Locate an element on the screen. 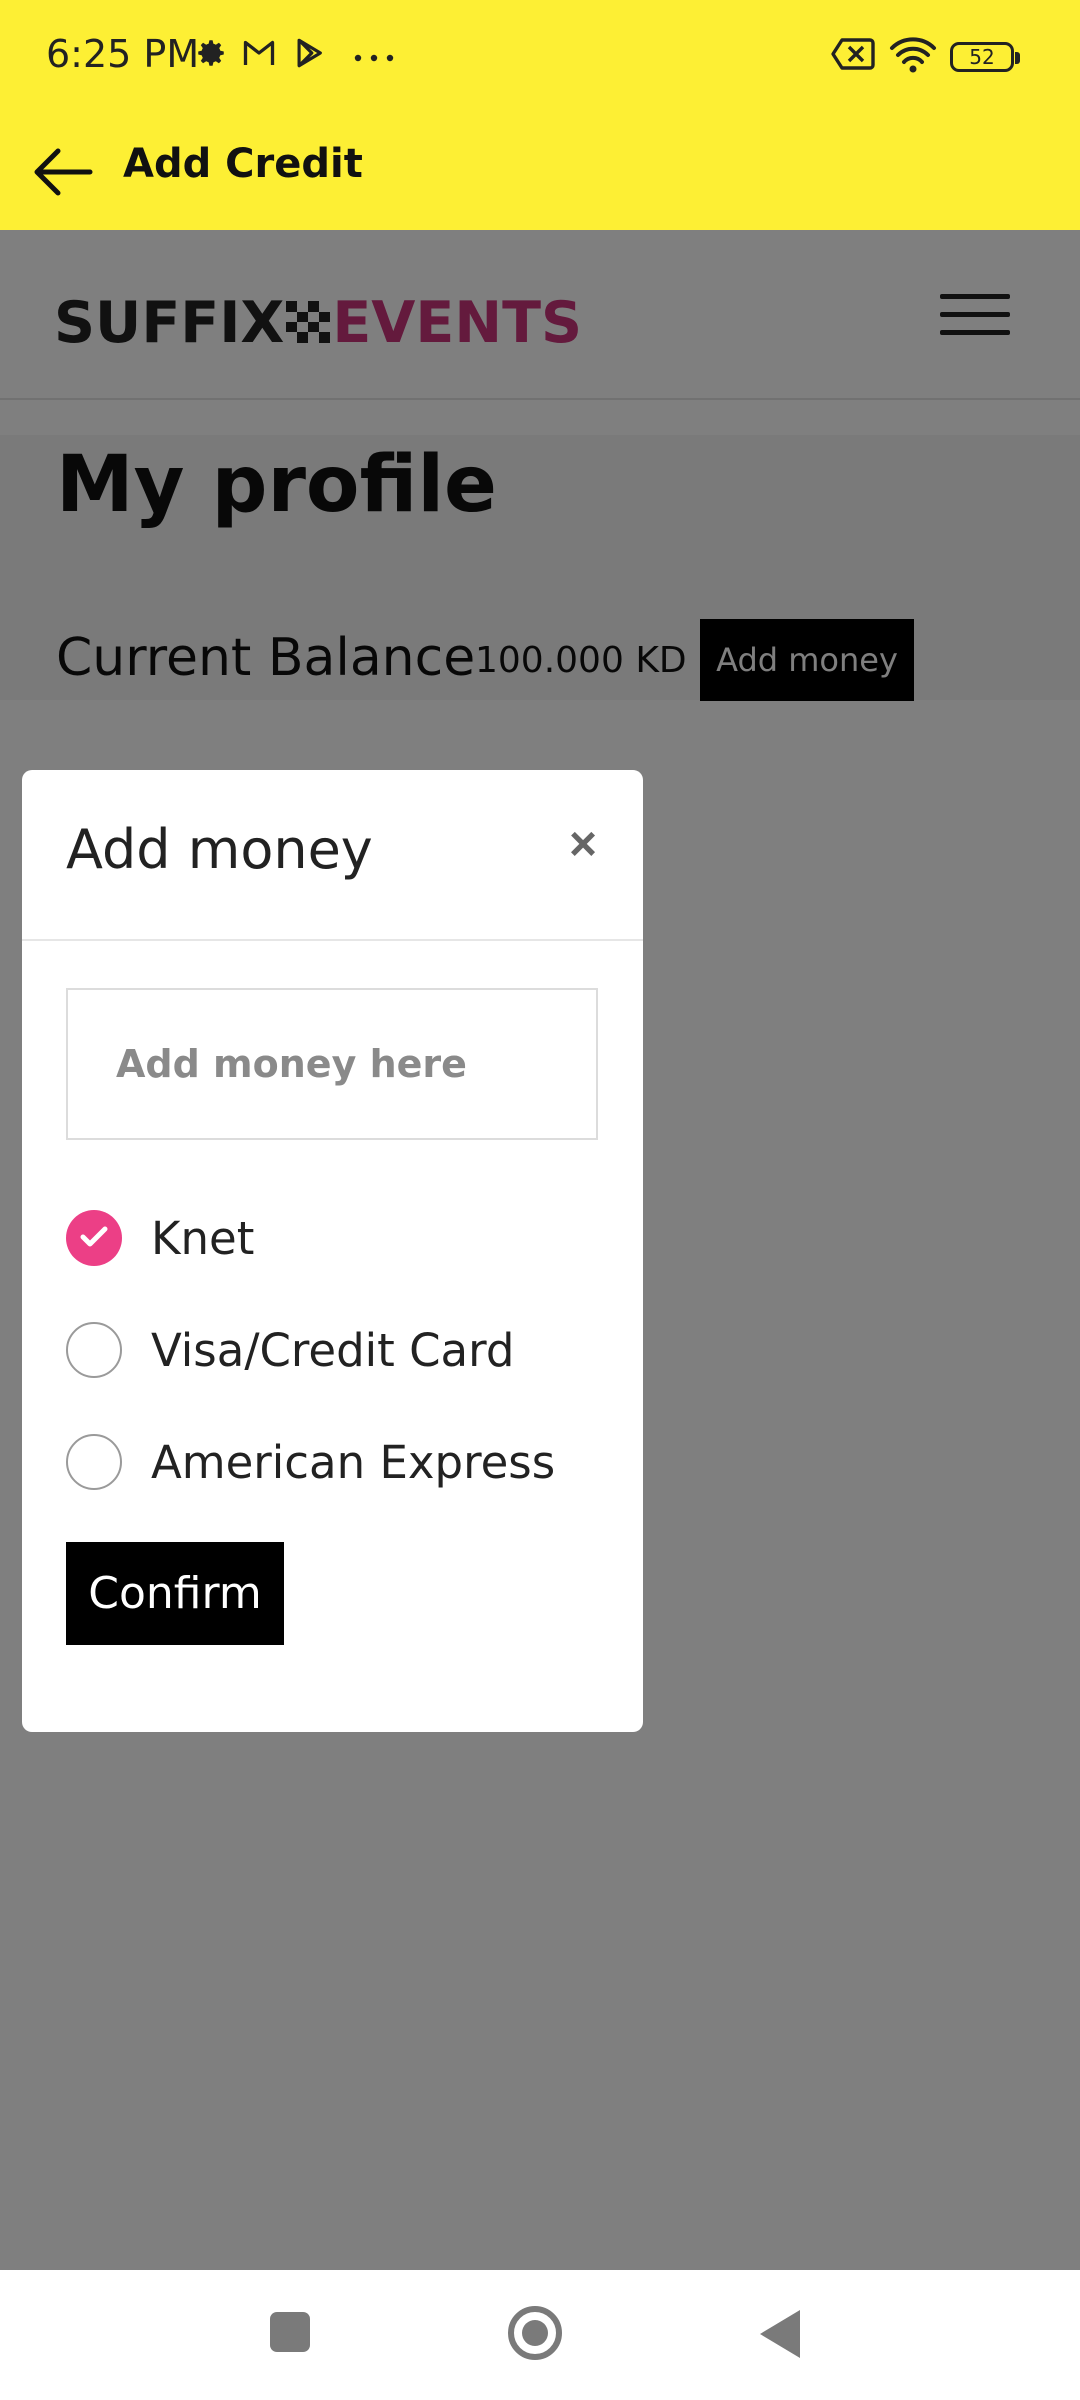 The width and height of the screenshot is (1080, 2400). modal-title: Add money is located at coordinates (219, 849).